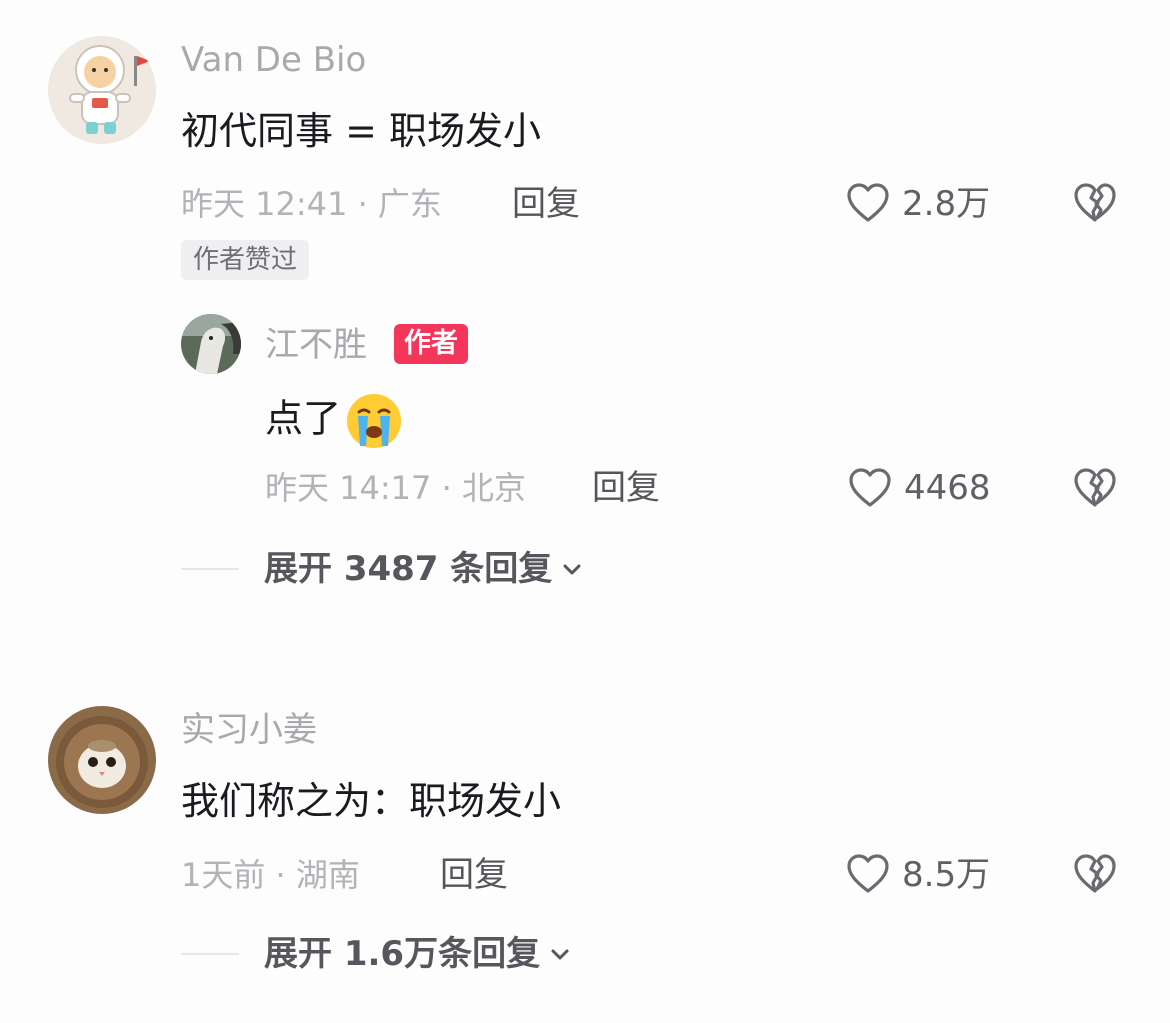  I want to click on comment-text: 初代同事 = 职场发小, so click(361, 131).